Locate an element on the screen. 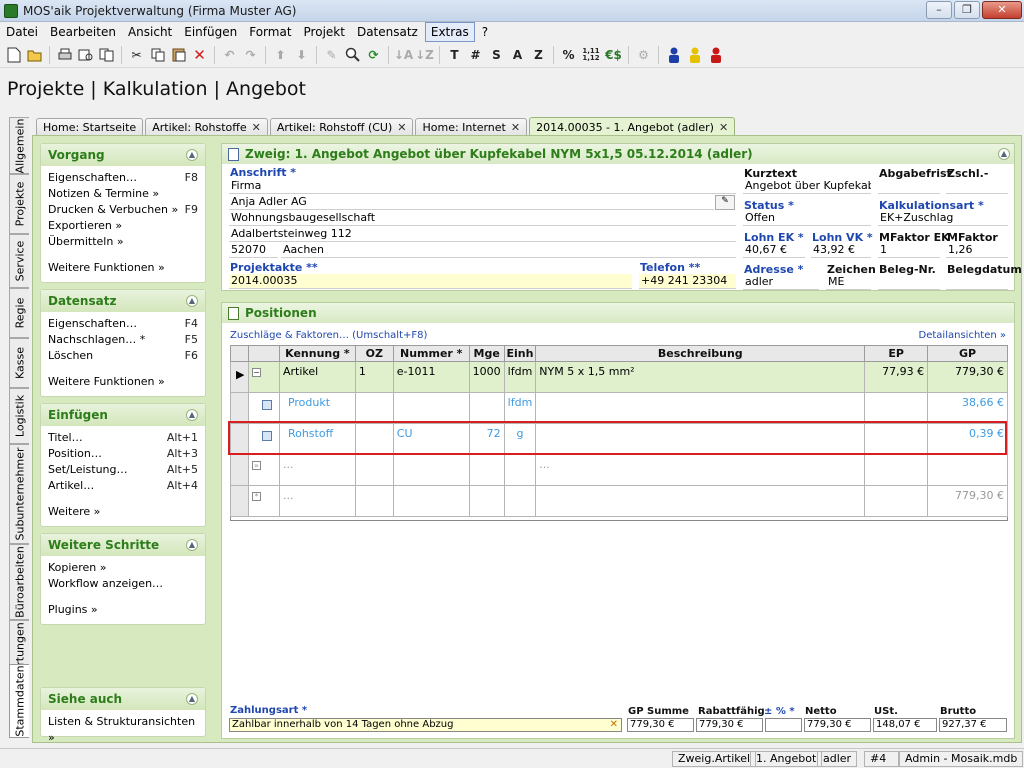  rabattfaehig-field: 779,30 € is located at coordinates (729, 725).